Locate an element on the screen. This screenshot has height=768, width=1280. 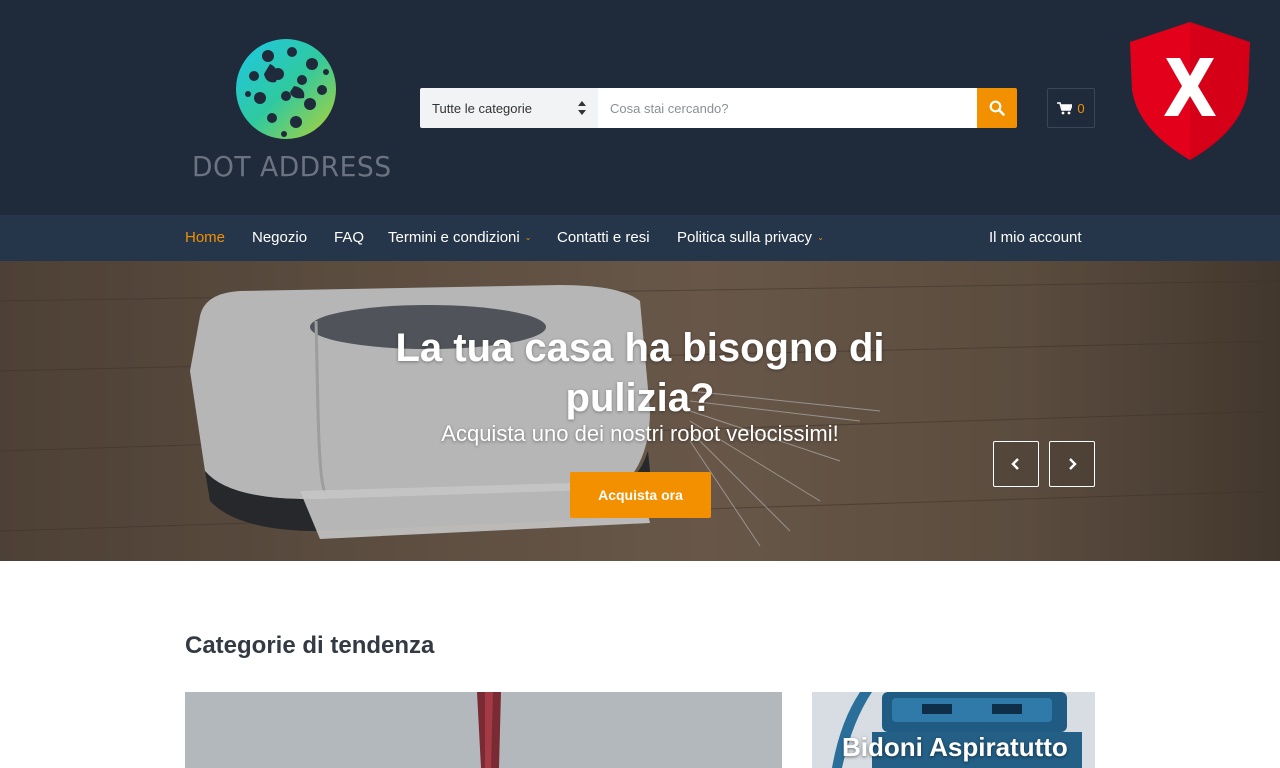
nav-item-label: Il mio account is located at coordinates (1035, 237).